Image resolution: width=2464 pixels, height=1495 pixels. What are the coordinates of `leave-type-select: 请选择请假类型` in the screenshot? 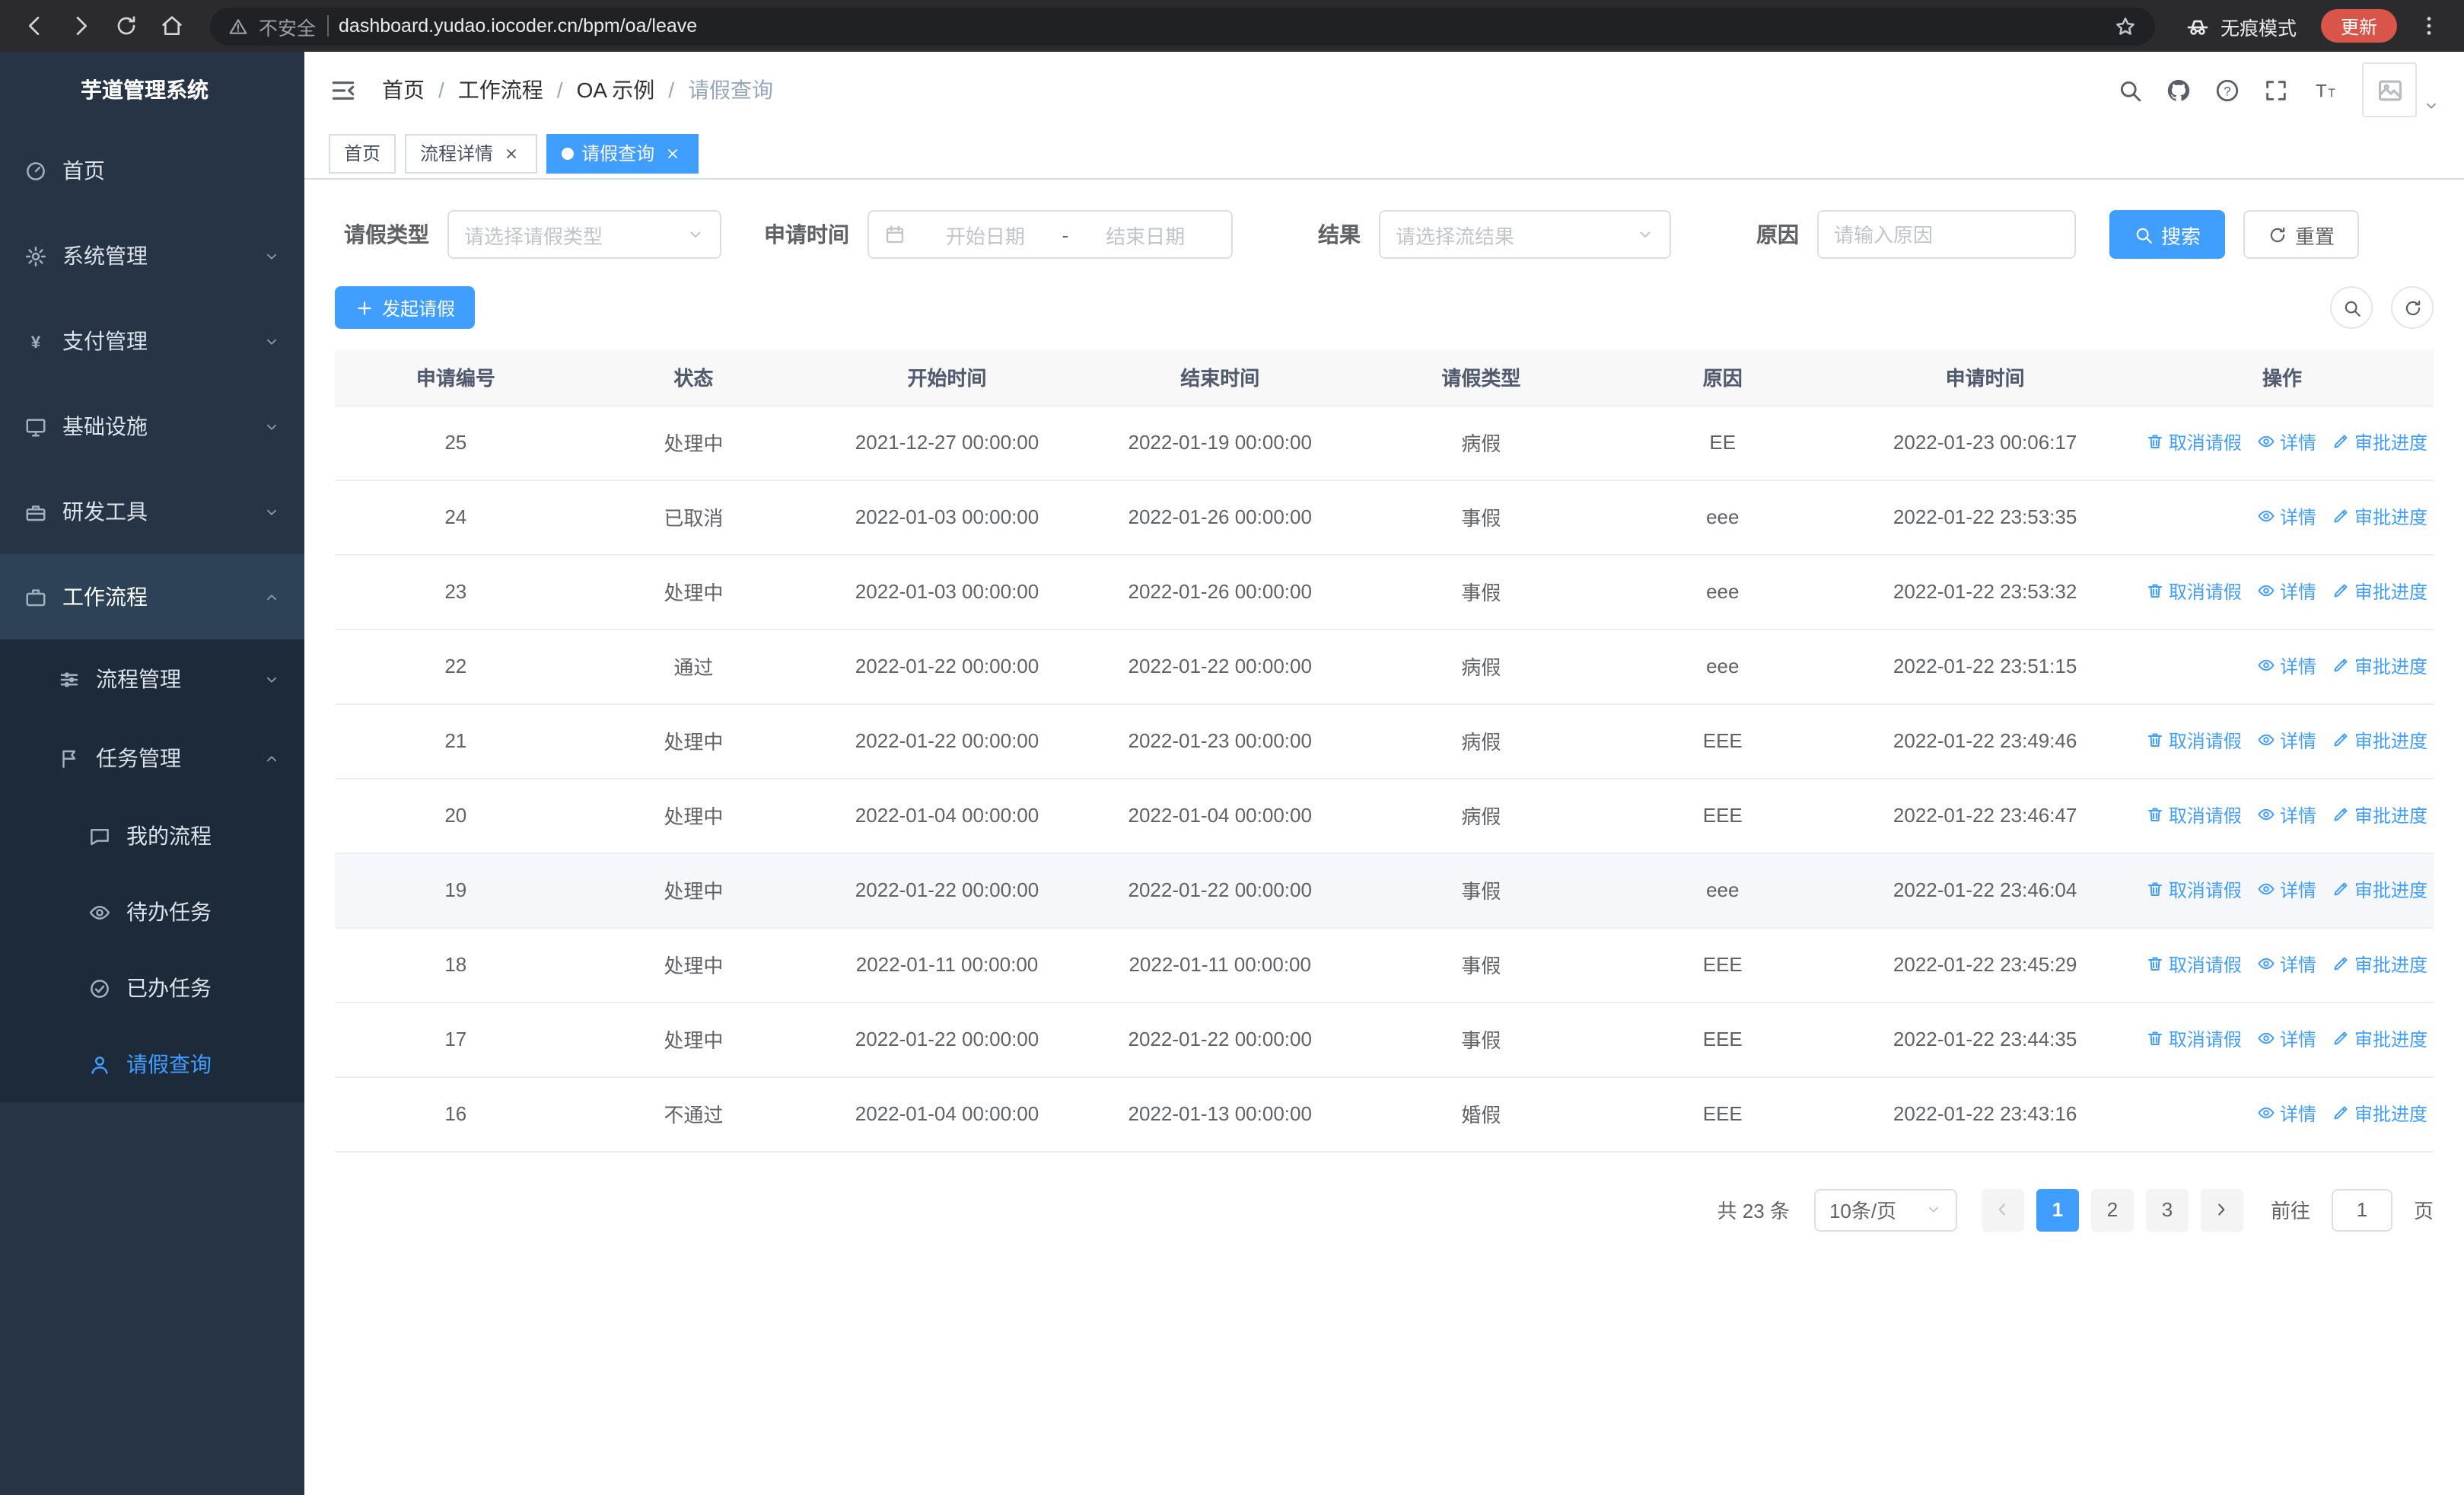 It's located at (584, 234).